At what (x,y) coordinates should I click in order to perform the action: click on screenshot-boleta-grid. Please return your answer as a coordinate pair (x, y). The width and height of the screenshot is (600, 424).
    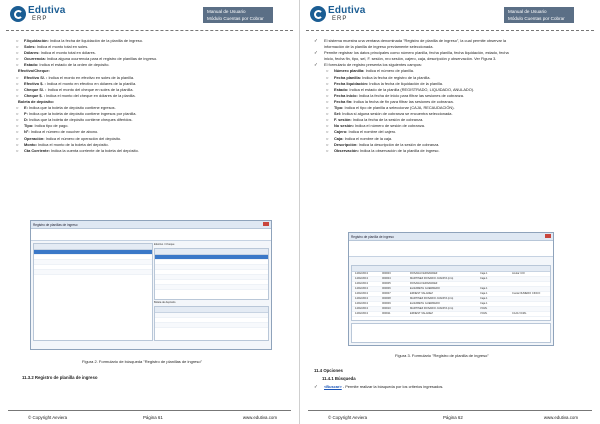
    Looking at the image, I should click on (211, 323).